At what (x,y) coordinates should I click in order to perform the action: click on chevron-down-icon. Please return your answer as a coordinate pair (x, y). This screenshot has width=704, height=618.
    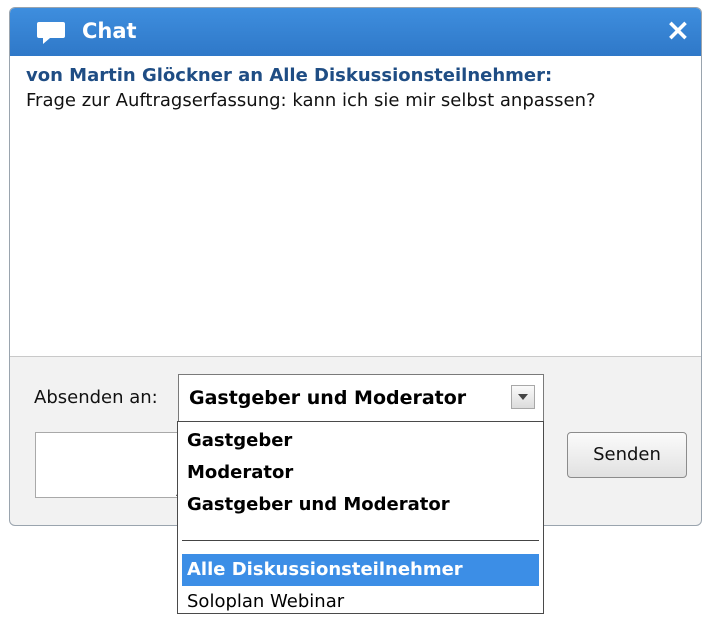
    Looking at the image, I should click on (523, 397).